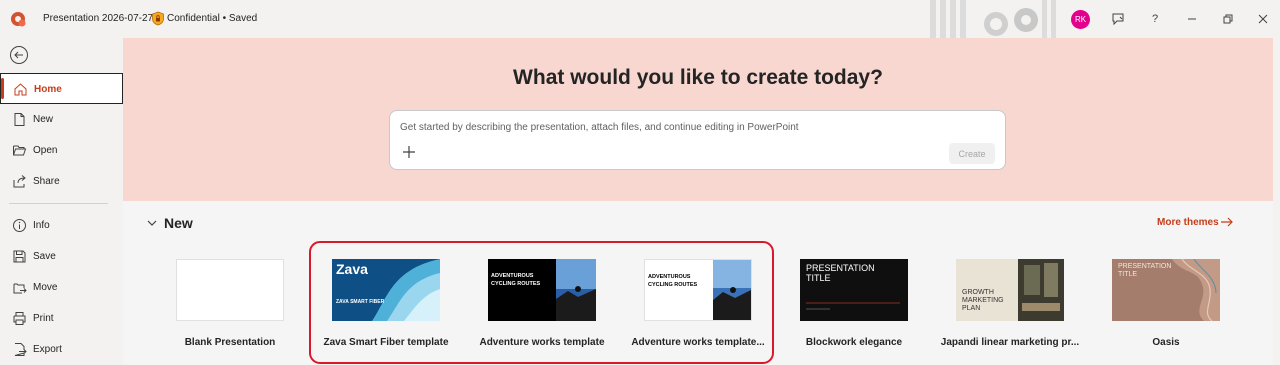  Describe the element at coordinates (1080, 19) in the screenshot. I see `user-avatar: RK` at that location.